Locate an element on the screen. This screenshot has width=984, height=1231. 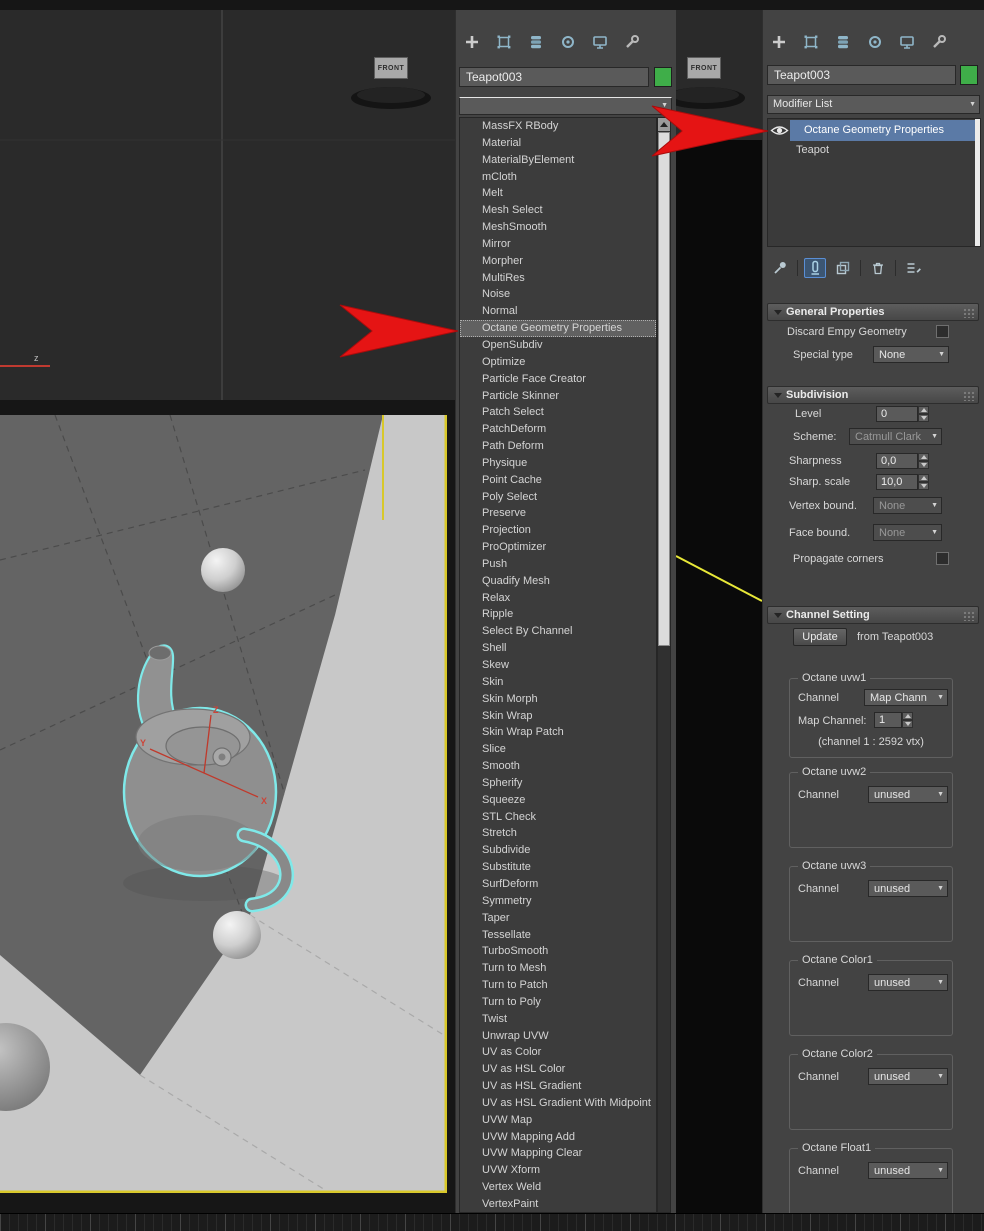
object-color-swatch is located at coordinates (663, 77).